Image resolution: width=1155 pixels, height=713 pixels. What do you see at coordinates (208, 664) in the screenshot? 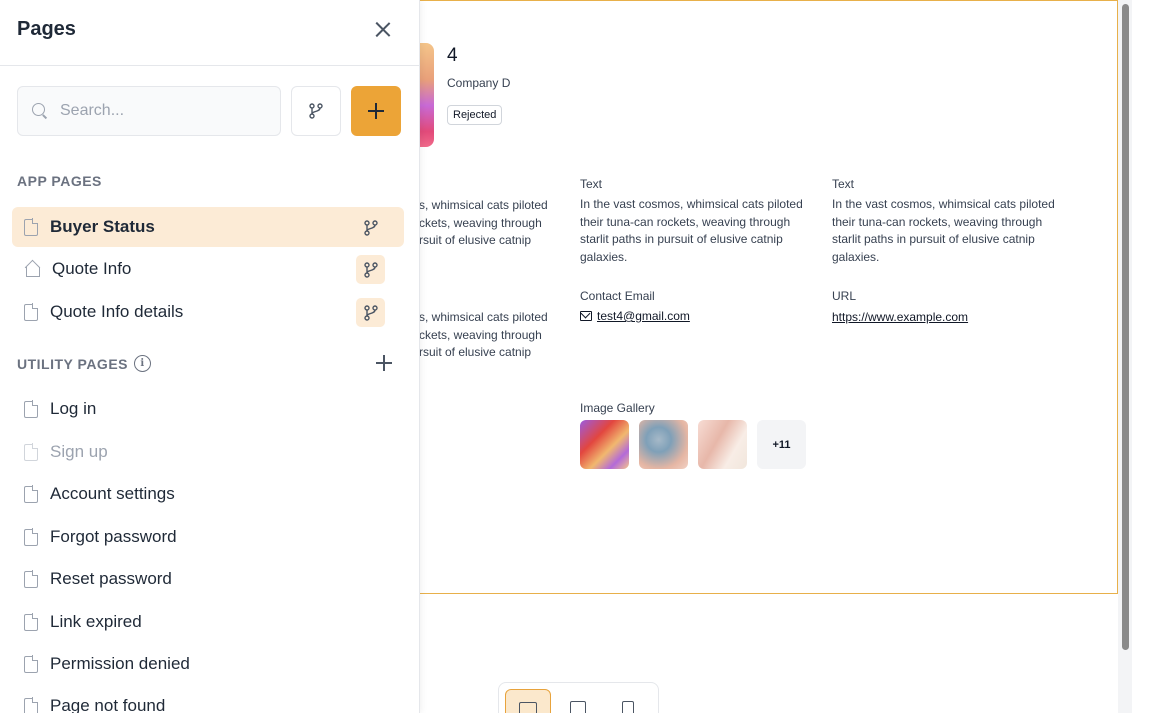
I see `page-item-permission-denied: Permission denied` at bounding box center [208, 664].